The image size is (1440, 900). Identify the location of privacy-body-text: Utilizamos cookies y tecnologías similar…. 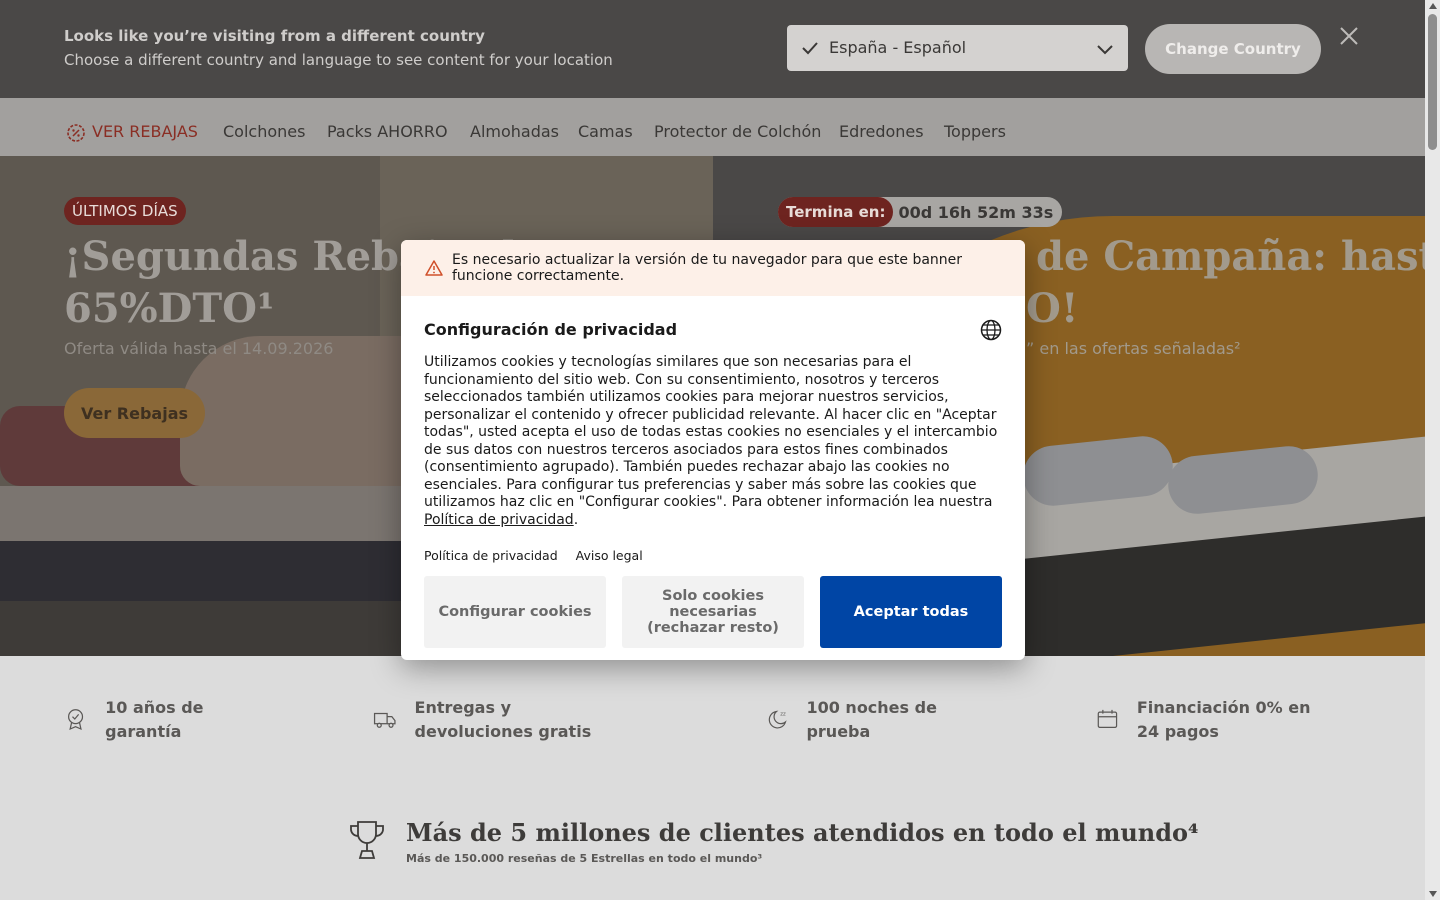
(711, 432).